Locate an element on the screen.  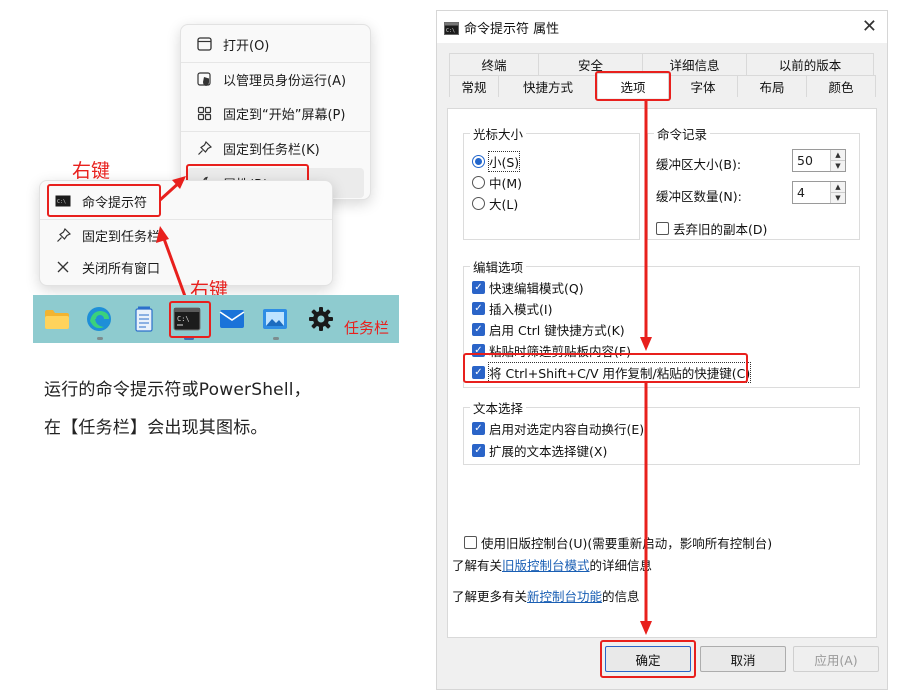
taskbar-label: 任务栏 is located at coordinates (367, 328).